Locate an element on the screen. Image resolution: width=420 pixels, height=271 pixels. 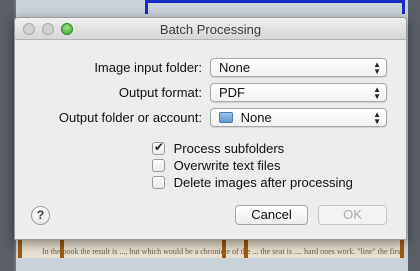
image-input-folder-popup: None ▲ ▼ is located at coordinates (298, 67).